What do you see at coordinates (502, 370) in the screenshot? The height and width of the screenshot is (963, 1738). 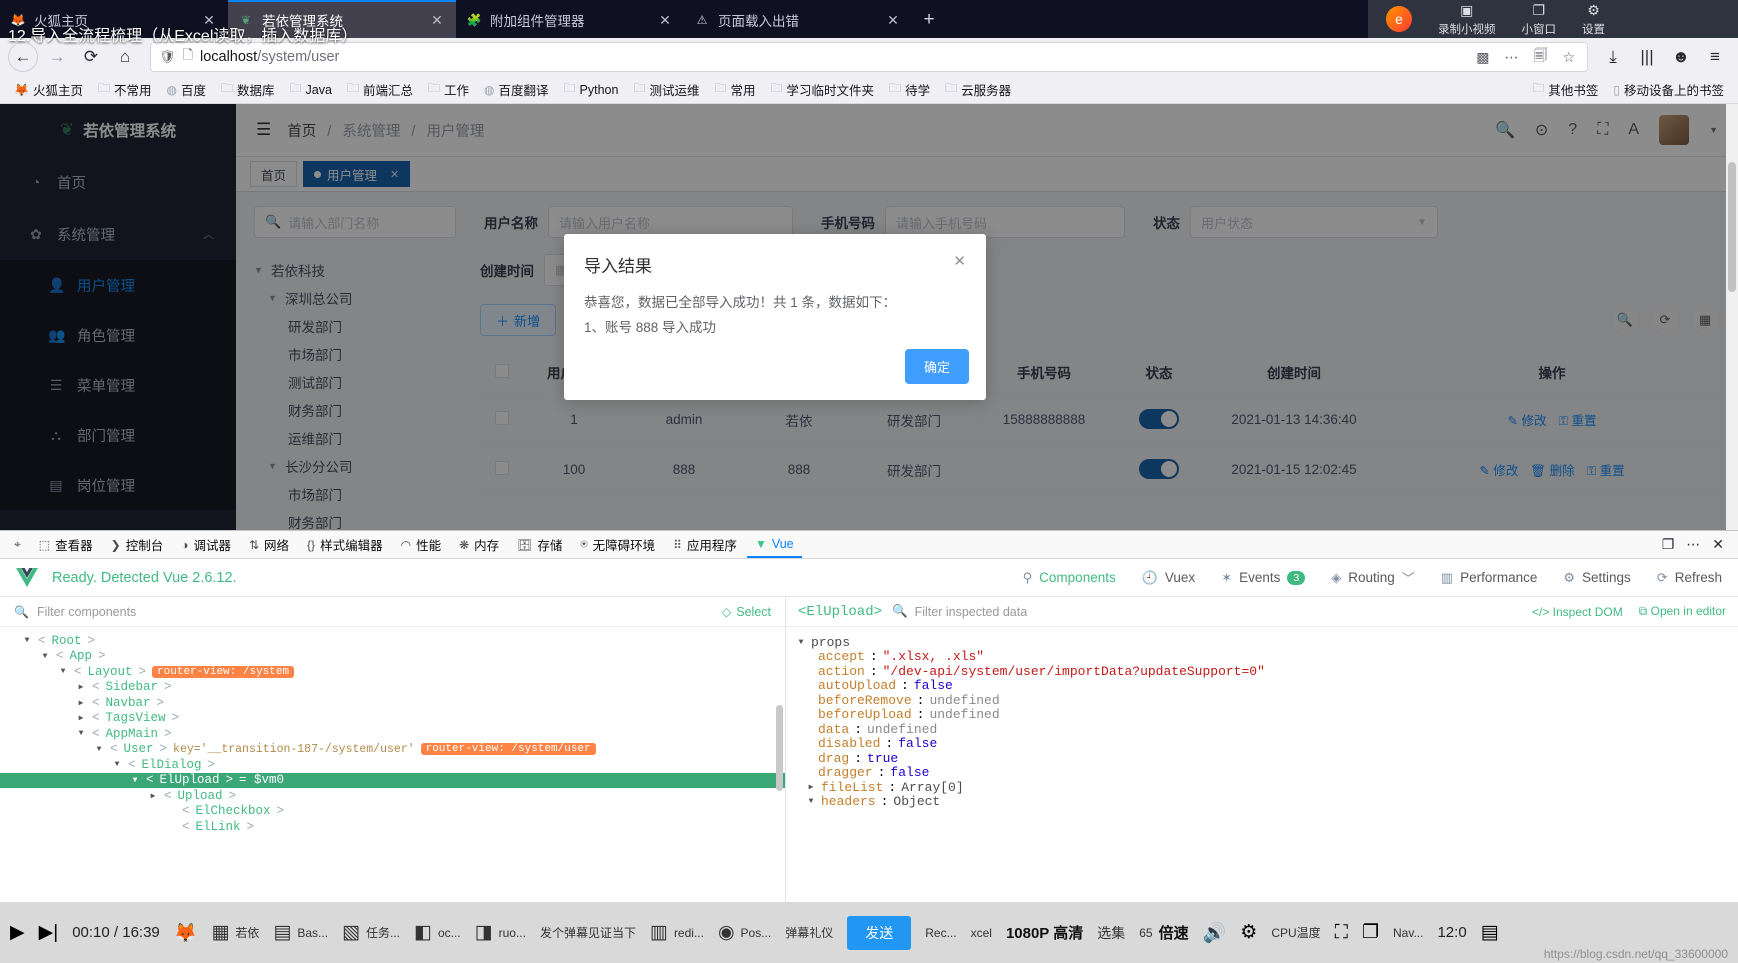 I see `select-all-checkbox` at bounding box center [502, 370].